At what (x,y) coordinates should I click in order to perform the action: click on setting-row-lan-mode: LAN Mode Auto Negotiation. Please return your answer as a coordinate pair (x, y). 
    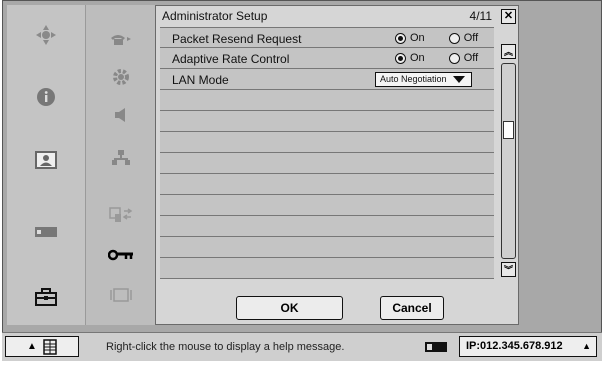
    Looking at the image, I should click on (327, 79).